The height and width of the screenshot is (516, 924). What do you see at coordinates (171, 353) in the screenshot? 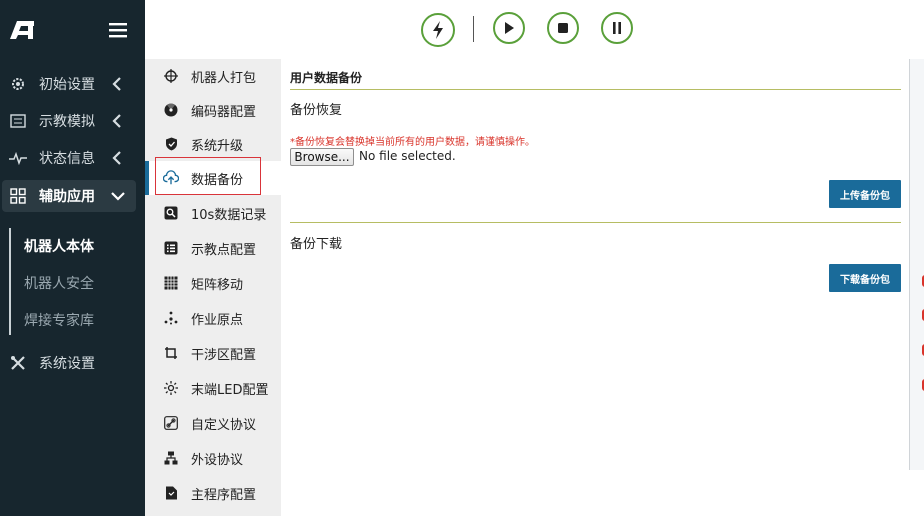
I see `crop-icon` at bounding box center [171, 353].